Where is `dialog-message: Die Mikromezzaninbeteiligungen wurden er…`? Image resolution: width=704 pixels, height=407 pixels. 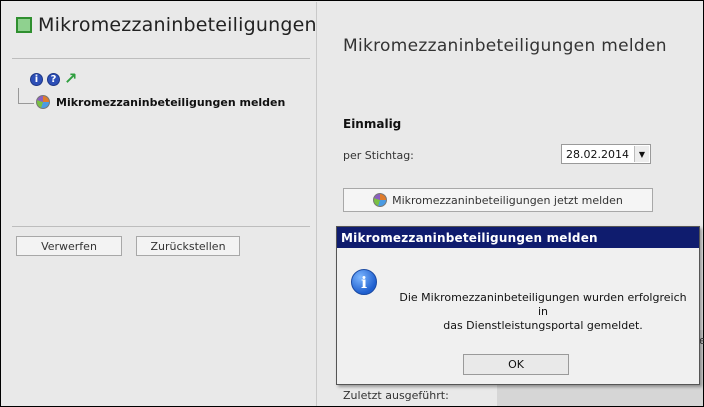 dialog-message: Die Mikromezzaninbeteiligungen wurden er… is located at coordinates (543, 312).